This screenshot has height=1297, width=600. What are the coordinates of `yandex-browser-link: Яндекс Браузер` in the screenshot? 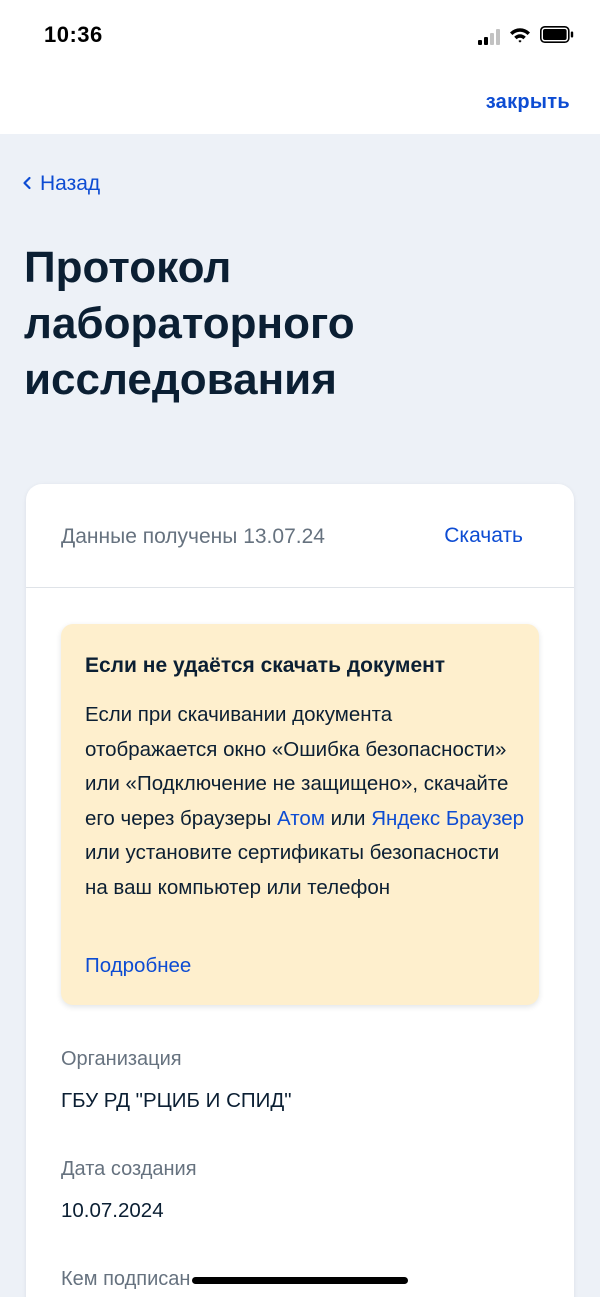 It's located at (447, 818).